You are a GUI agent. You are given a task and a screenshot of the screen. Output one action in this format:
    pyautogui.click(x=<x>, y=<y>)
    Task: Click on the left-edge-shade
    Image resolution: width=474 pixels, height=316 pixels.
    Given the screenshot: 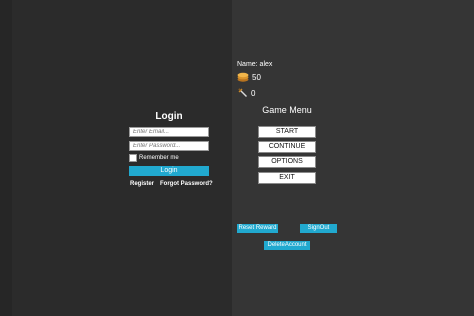 What is the action you would take?
    pyautogui.click(x=6, y=158)
    